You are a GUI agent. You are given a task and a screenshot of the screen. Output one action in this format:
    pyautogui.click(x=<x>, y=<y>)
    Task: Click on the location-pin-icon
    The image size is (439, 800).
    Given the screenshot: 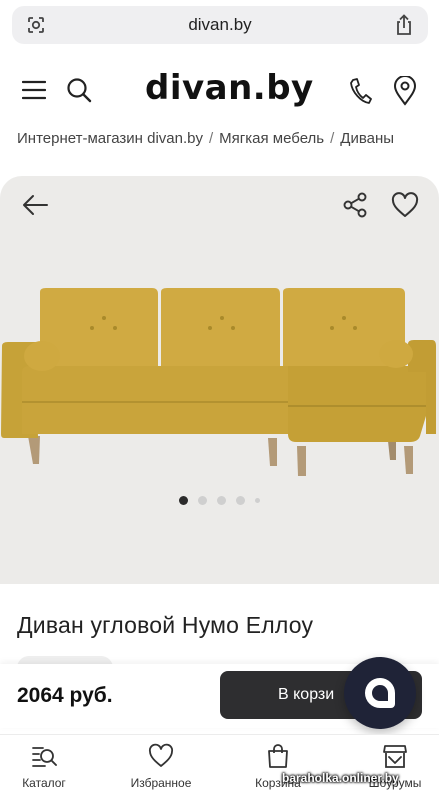 What is the action you would take?
    pyautogui.click(x=405, y=91)
    